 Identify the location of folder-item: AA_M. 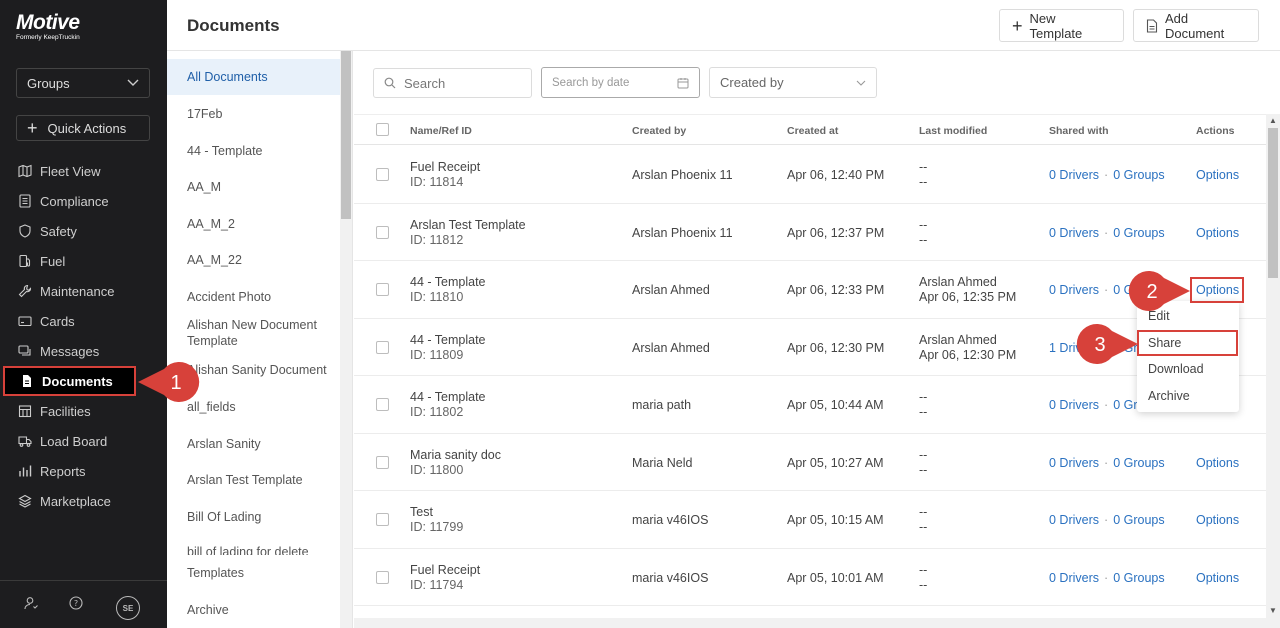
(253, 187).